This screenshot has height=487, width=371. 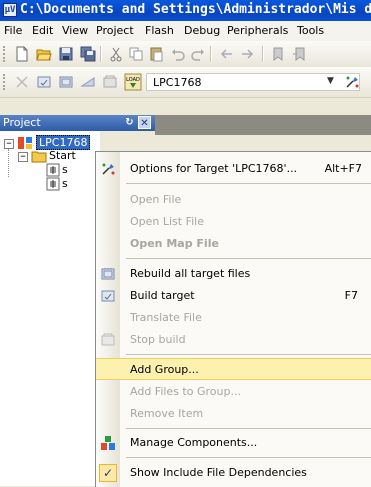 What do you see at coordinates (39, 157) in the screenshot?
I see `folder-icon` at bounding box center [39, 157].